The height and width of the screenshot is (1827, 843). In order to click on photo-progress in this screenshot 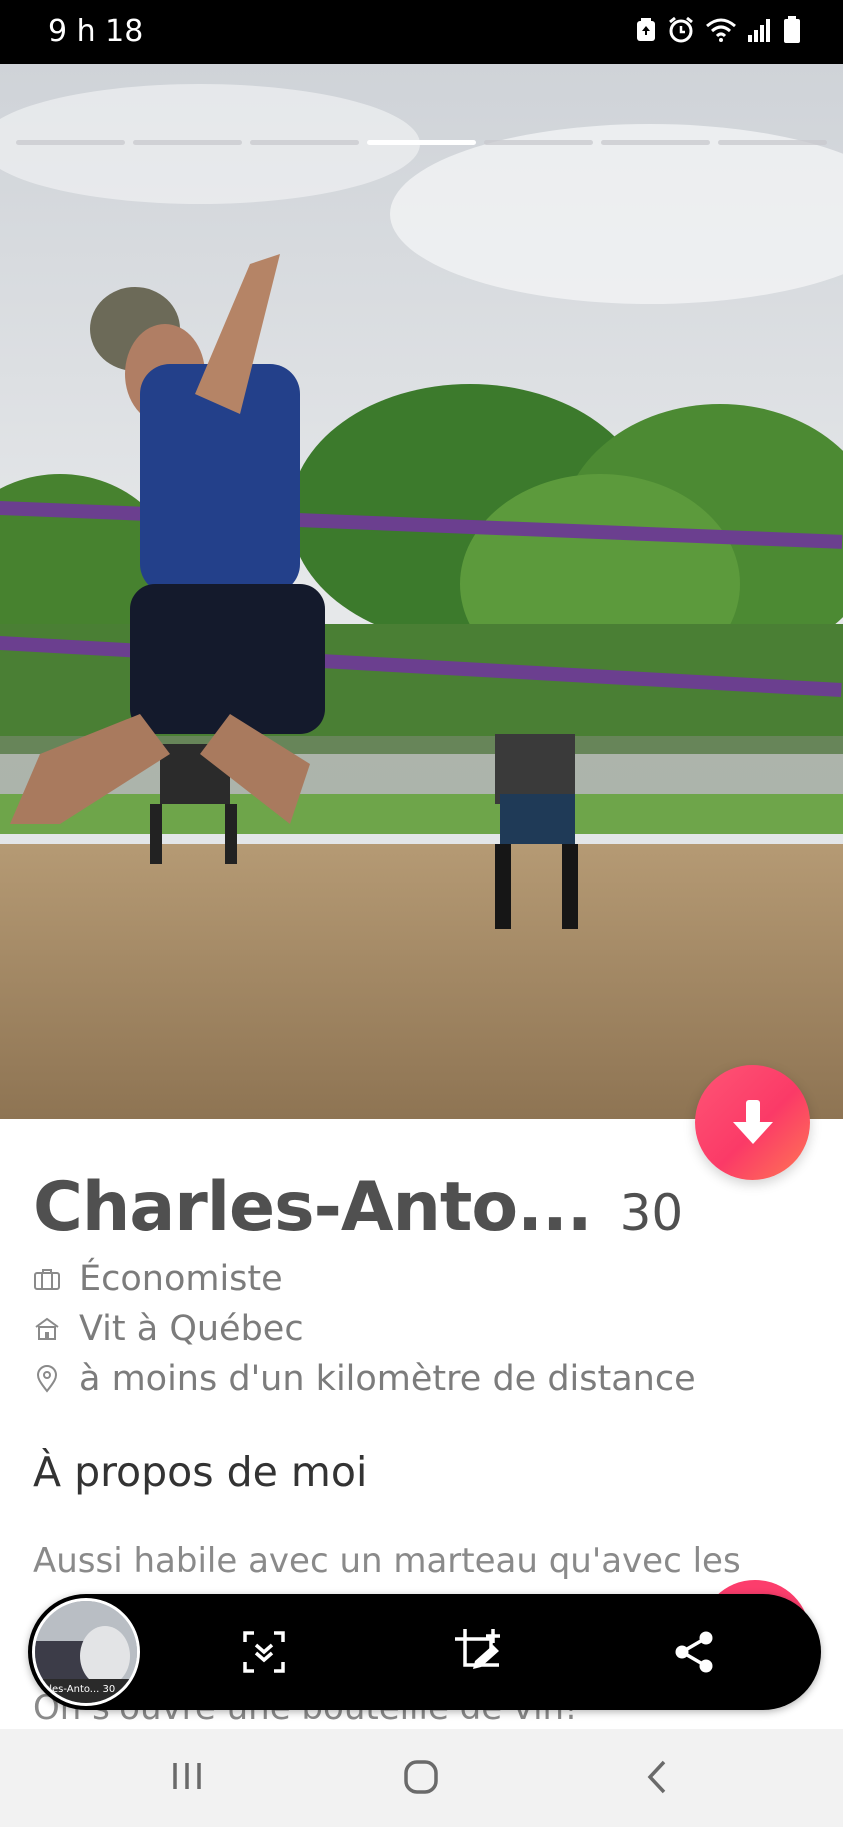, I will do `click(421, 143)`.